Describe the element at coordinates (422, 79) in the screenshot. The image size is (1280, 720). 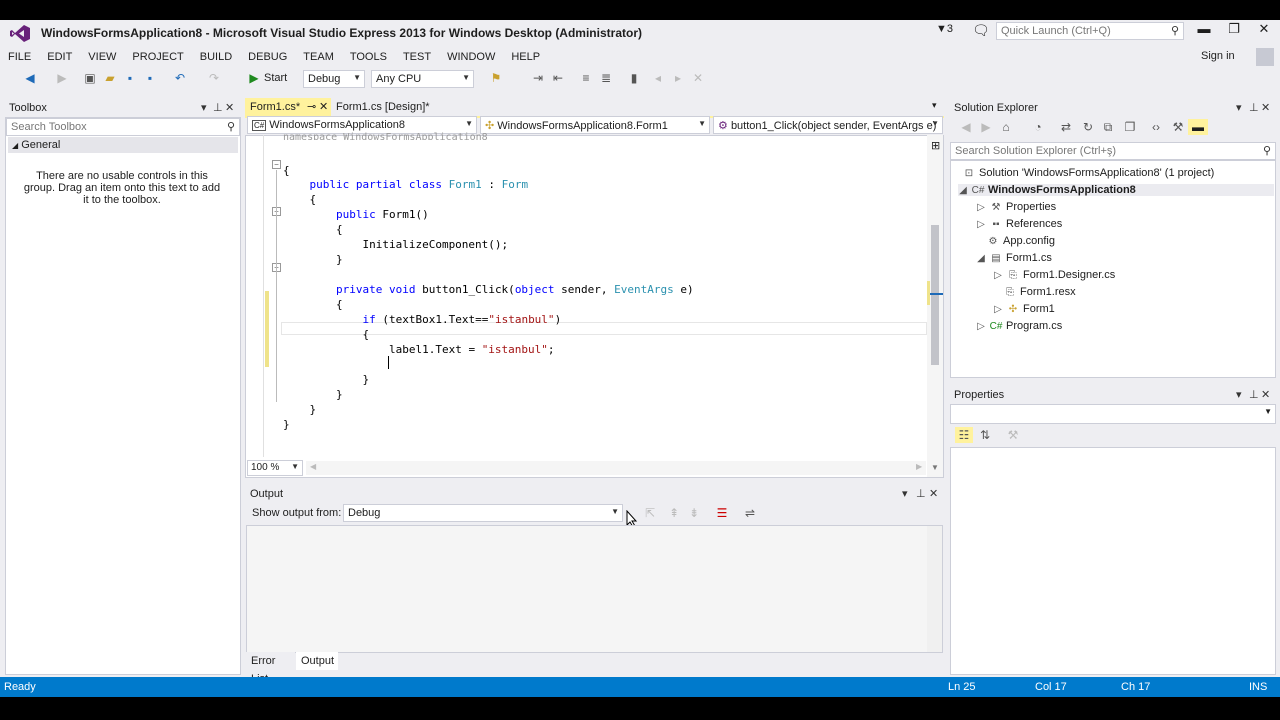
I see `platform-select: Any CPU ▼` at that location.